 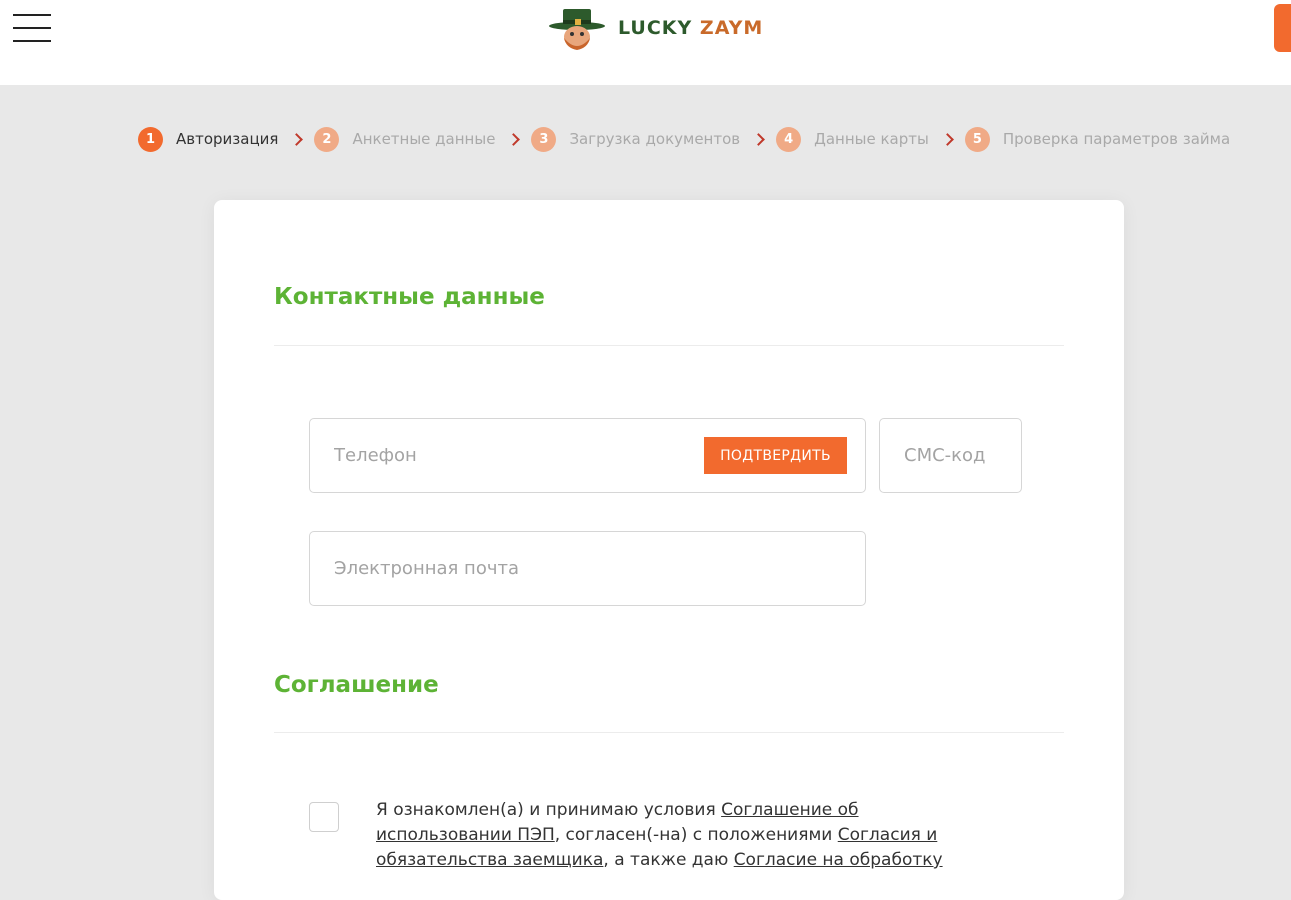 I want to click on sms-code-field, so click(x=950, y=455).